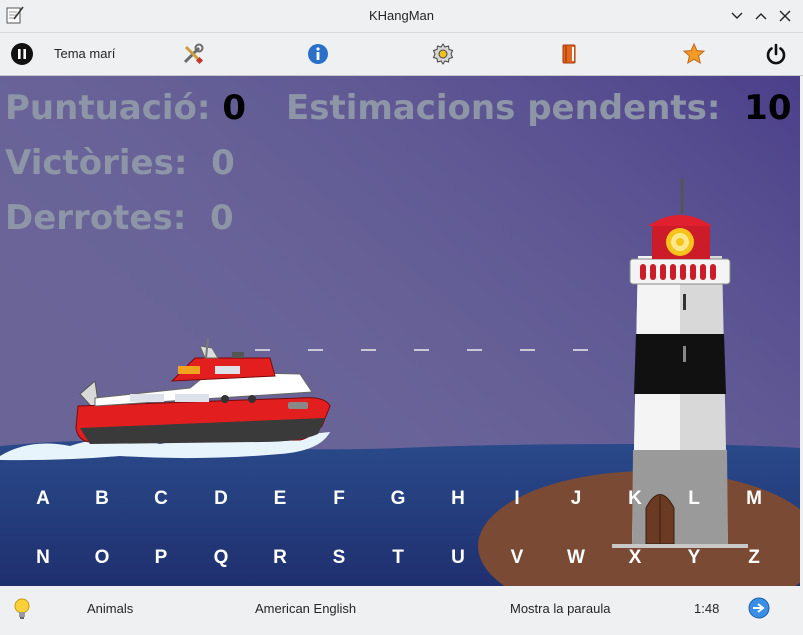 The image size is (803, 635). I want to click on pause-icon, so click(22, 54).